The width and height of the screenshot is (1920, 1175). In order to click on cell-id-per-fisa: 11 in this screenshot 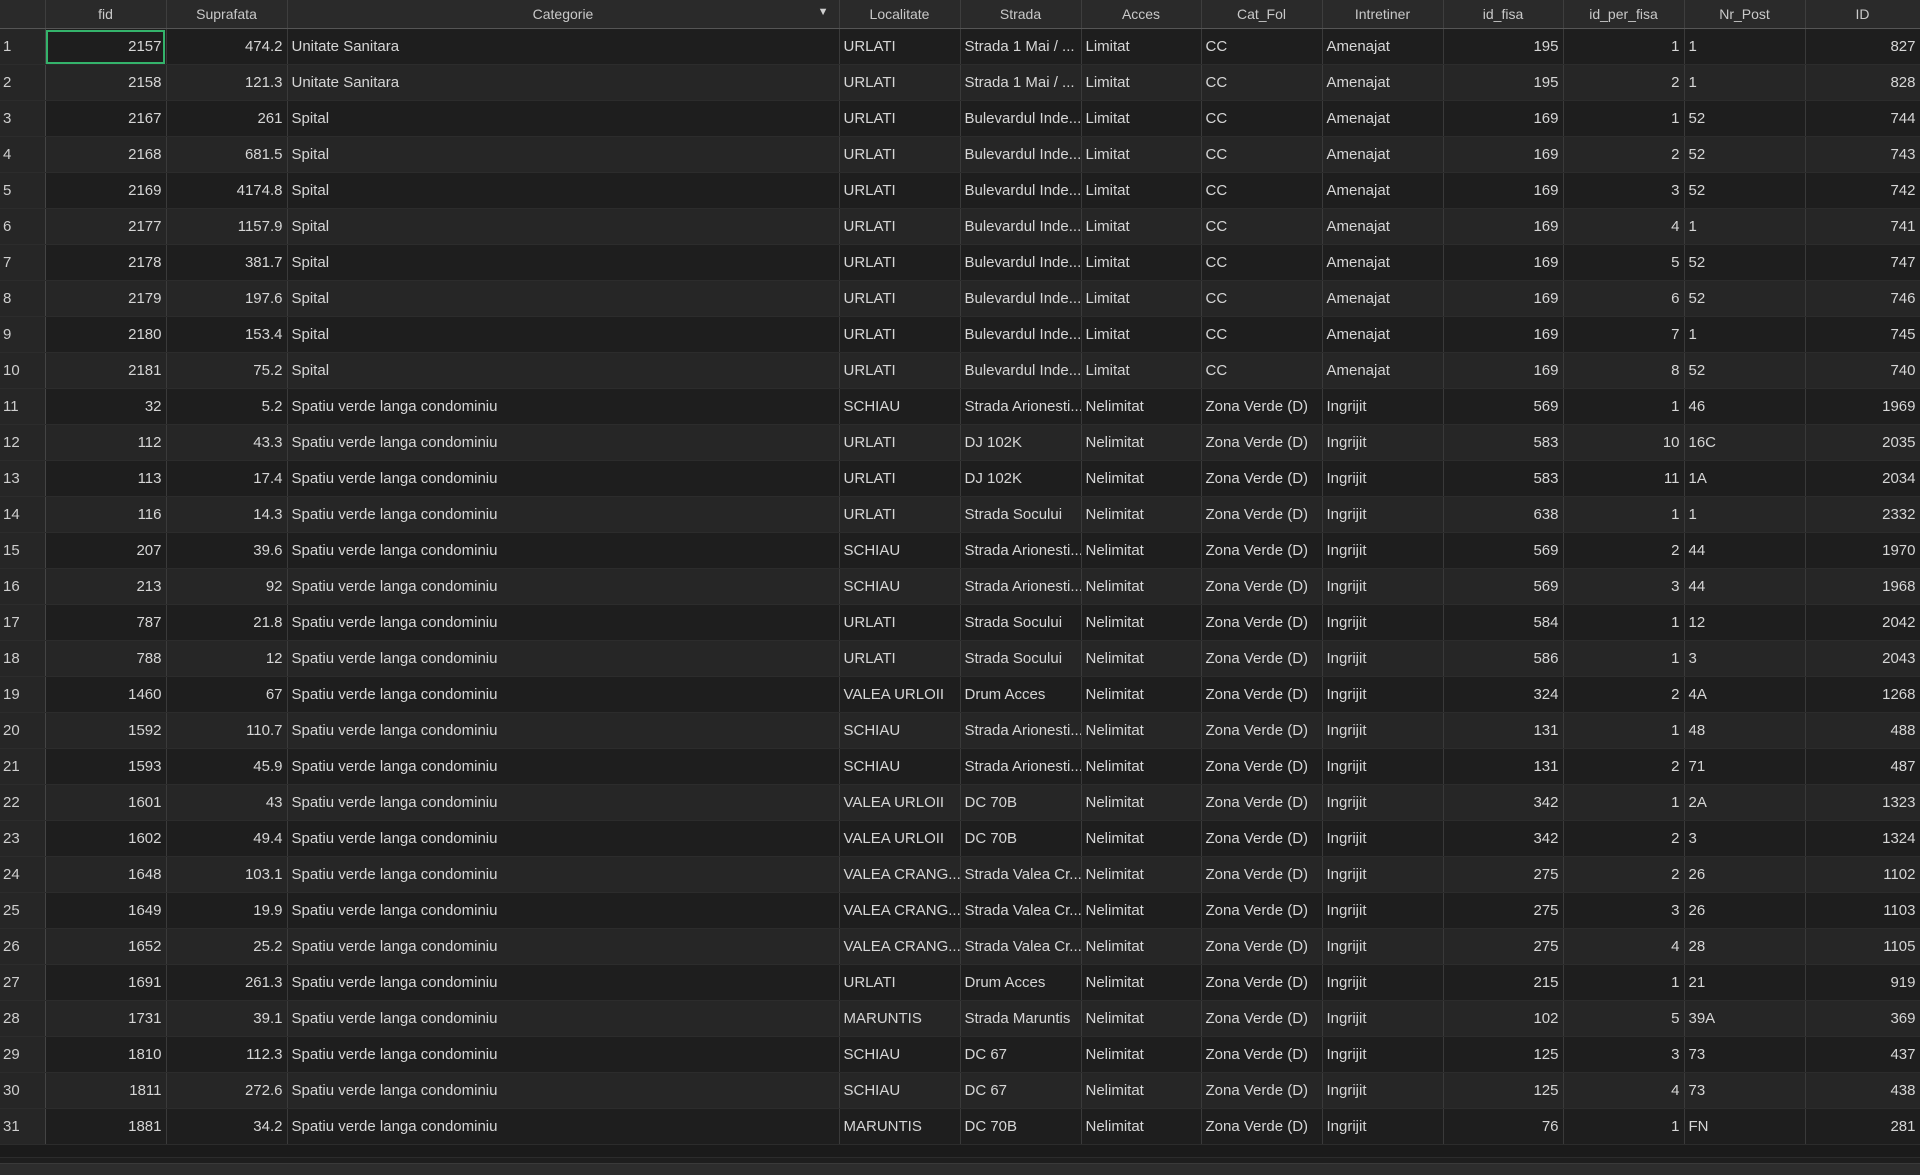, I will do `click(1624, 478)`.